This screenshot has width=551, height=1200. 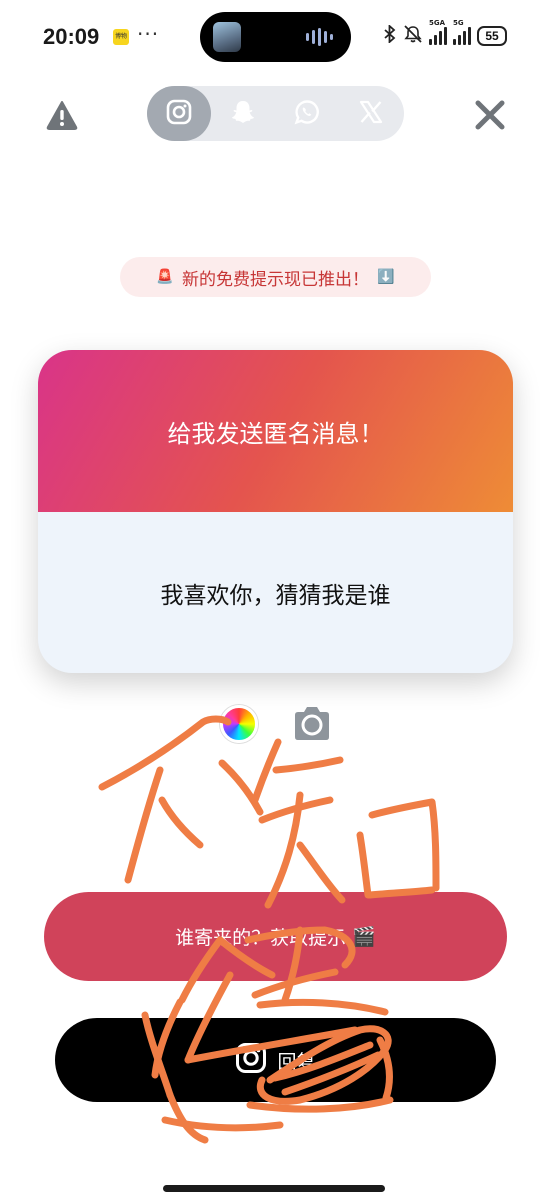 I want to click on status-icons: 5GA 5G 55, so click(x=445, y=33).